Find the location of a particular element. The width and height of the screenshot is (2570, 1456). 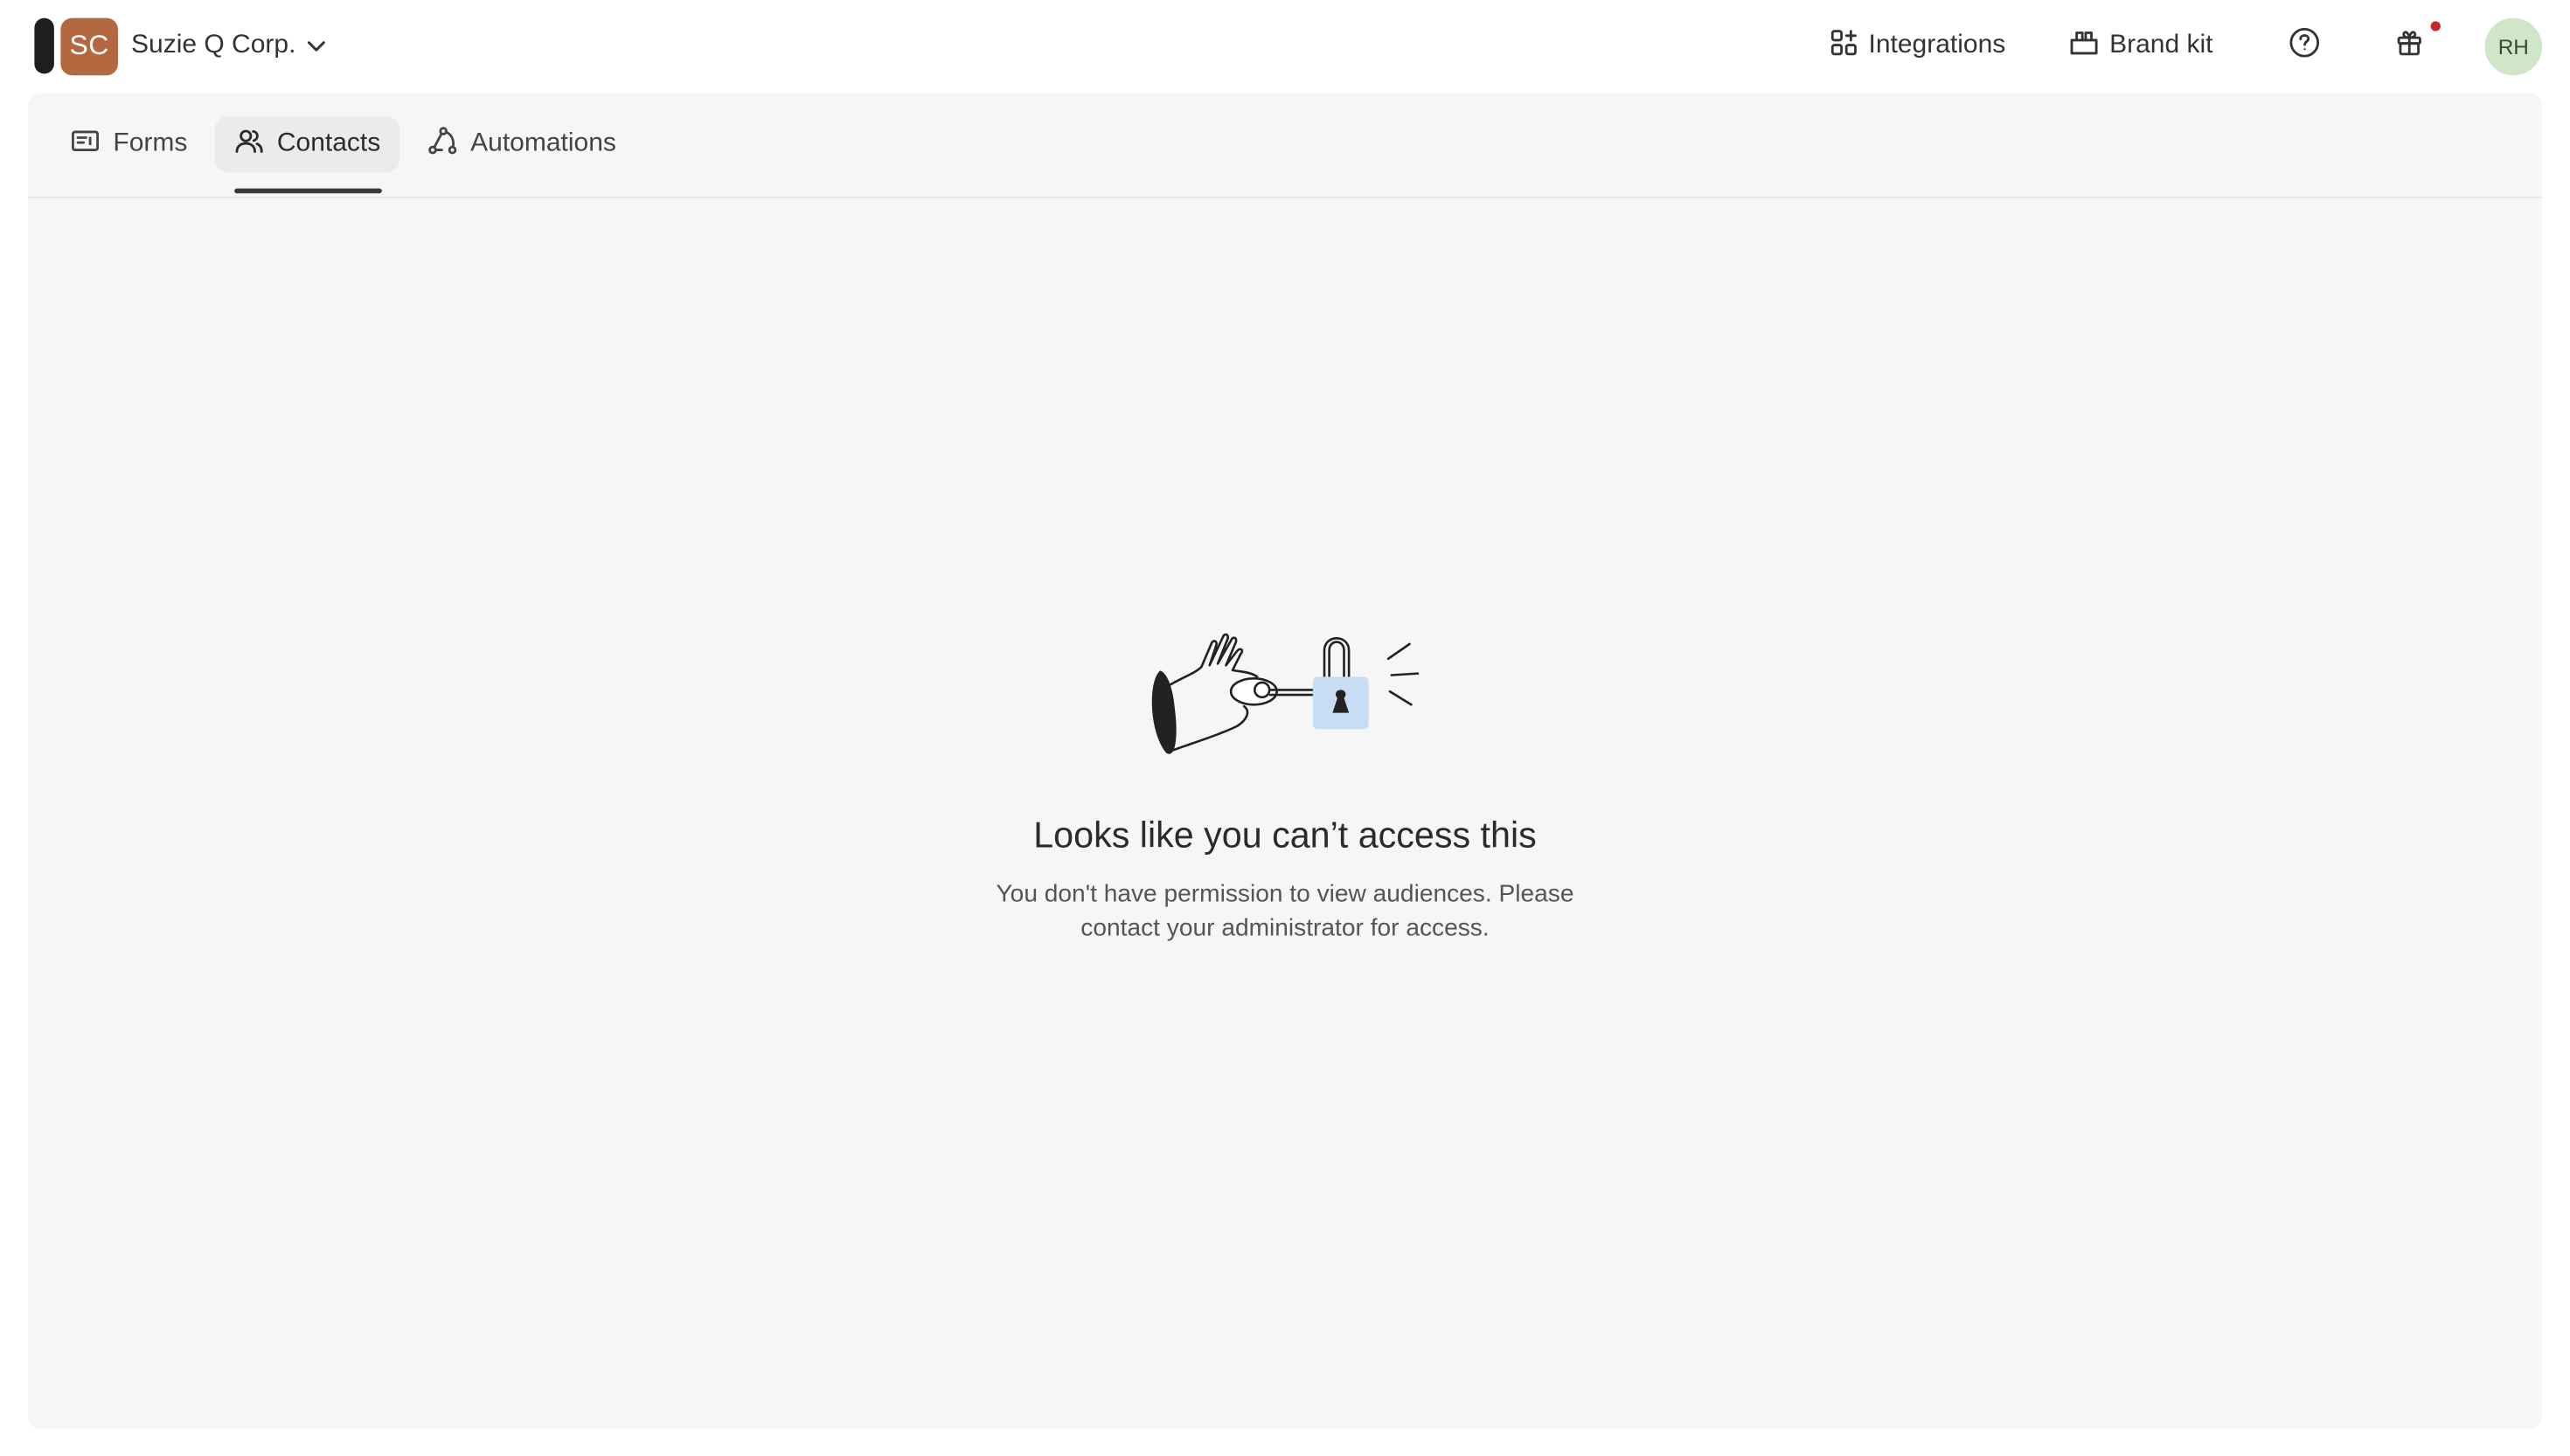

integrations-label: Integrations is located at coordinates (1937, 45).